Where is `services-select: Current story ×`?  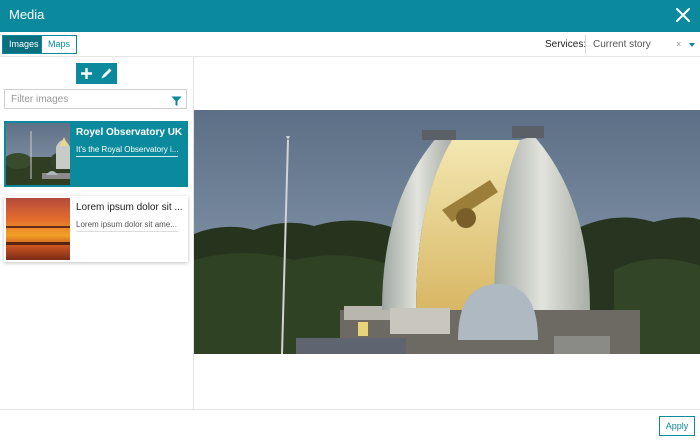
services-select: Current story × is located at coordinates (641, 44).